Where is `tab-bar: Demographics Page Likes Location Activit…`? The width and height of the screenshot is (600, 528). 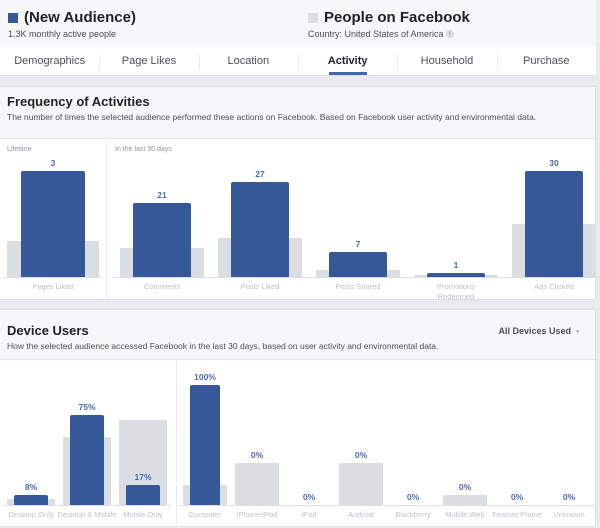
tab-bar: Demographics Page Likes Location Activit… is located at coordinates (298, 61).